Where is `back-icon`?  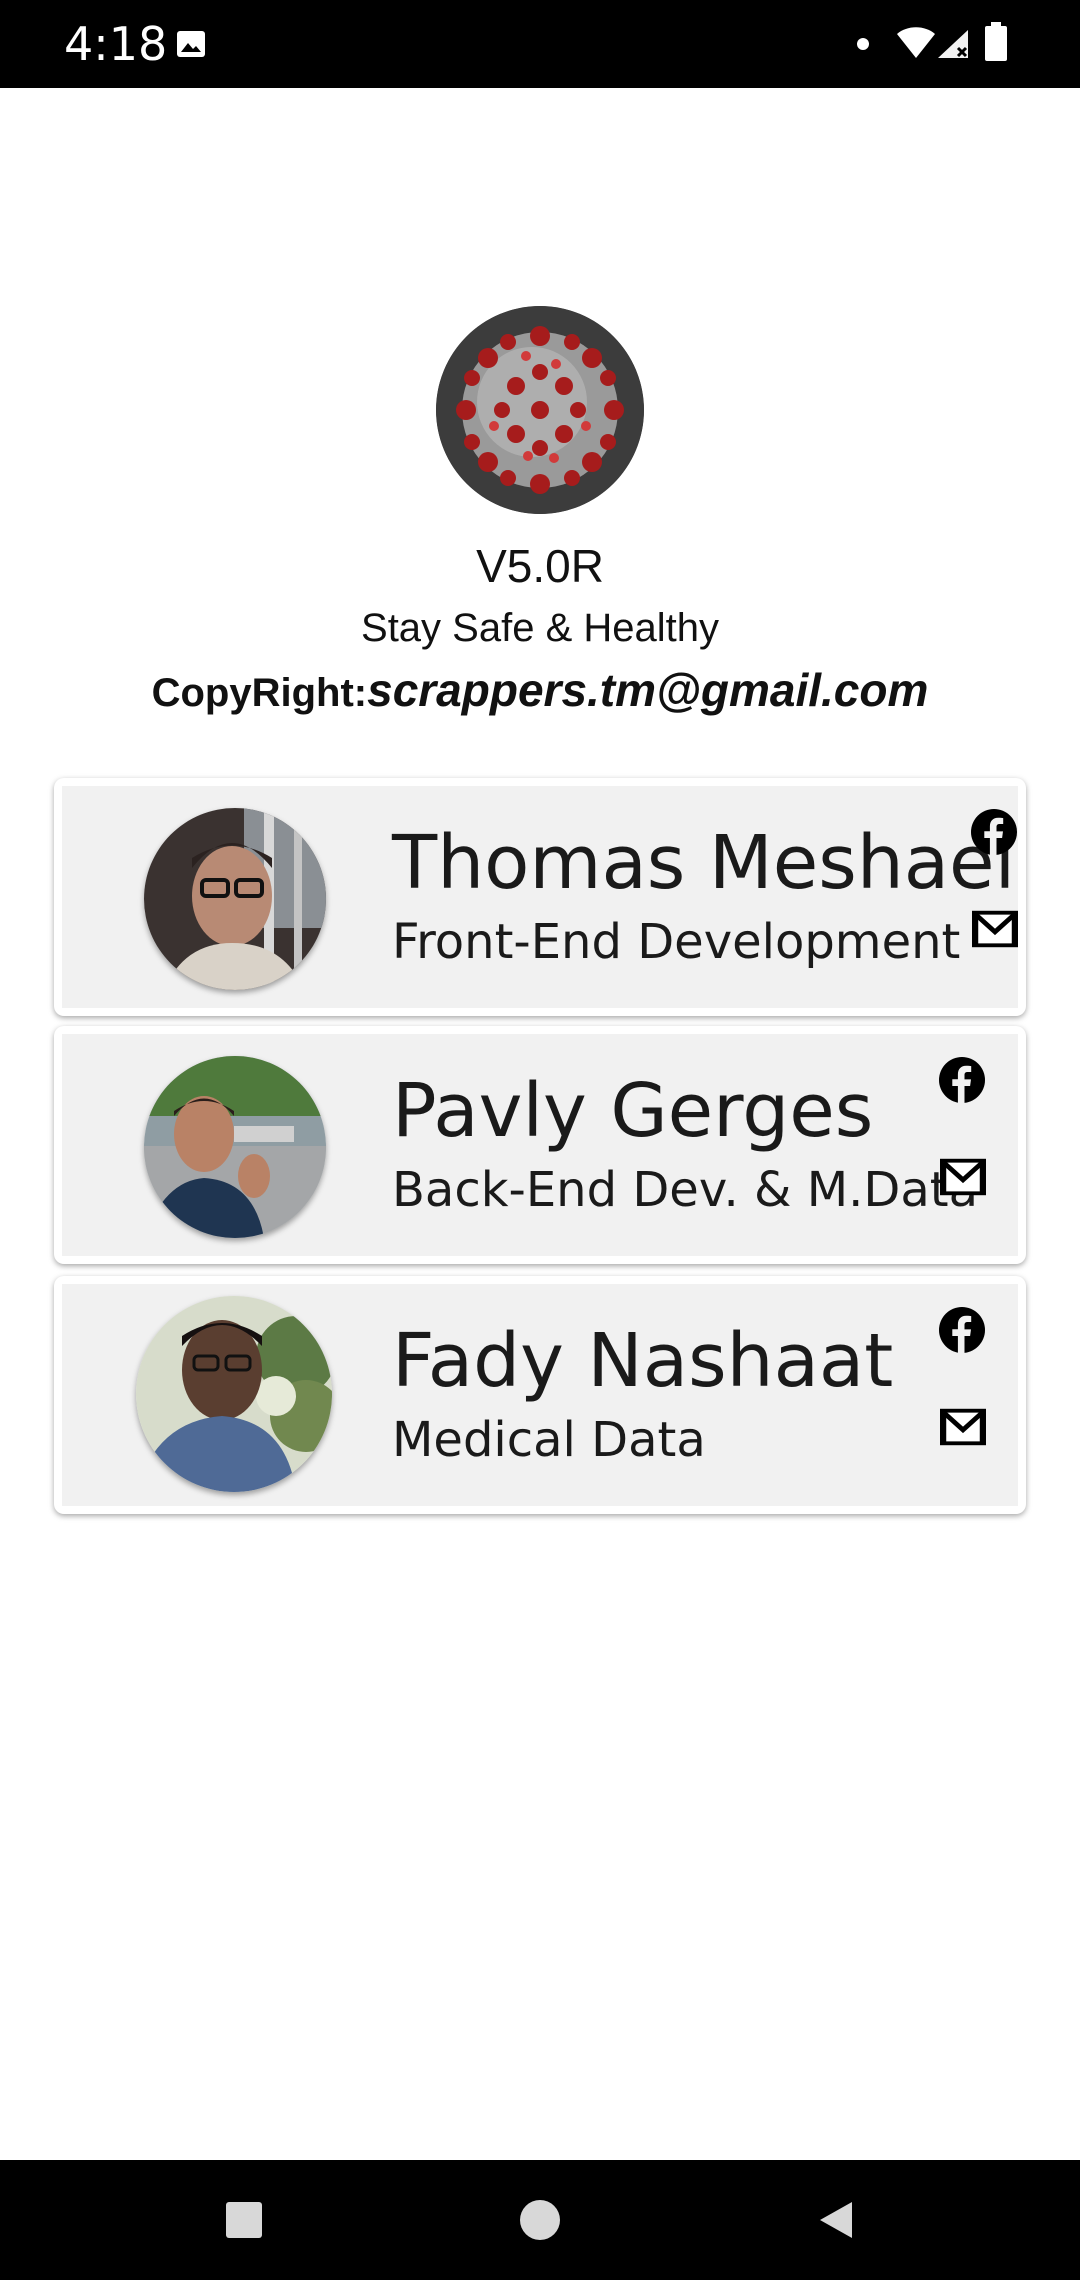
back-icon is located at coordinates (836, 2220).